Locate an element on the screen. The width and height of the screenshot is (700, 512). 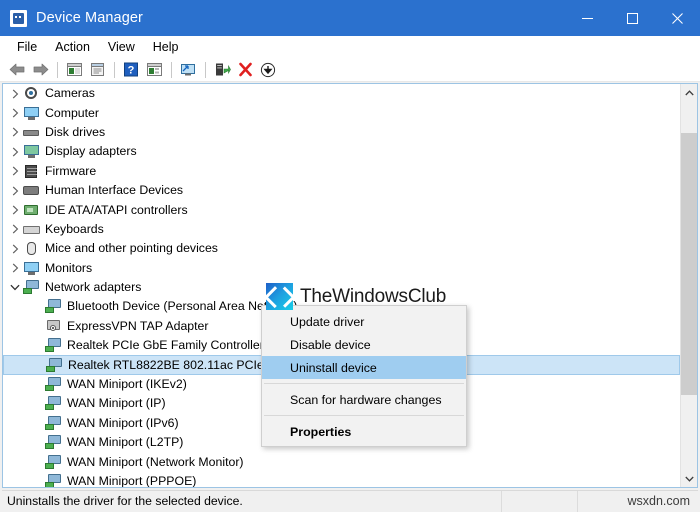
show-hide-console-tree-button is located at coordinates (74, 70).